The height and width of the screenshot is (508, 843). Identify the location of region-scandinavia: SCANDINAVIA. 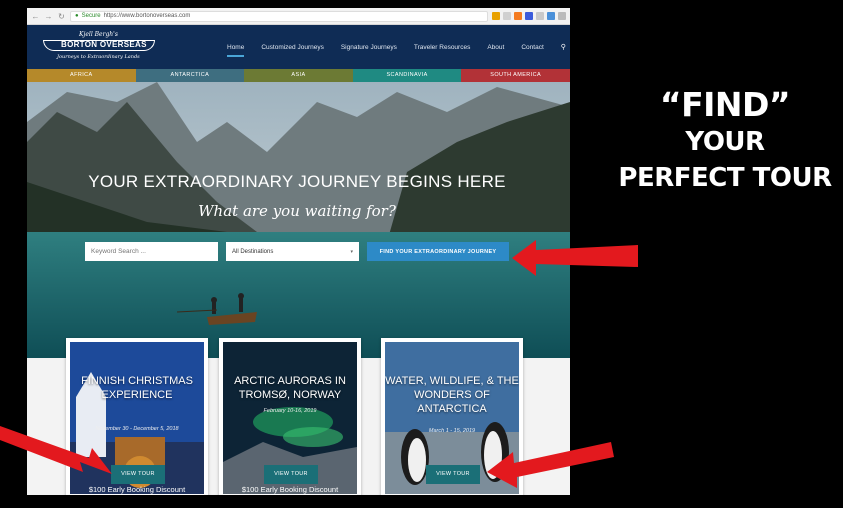
(407, 75).